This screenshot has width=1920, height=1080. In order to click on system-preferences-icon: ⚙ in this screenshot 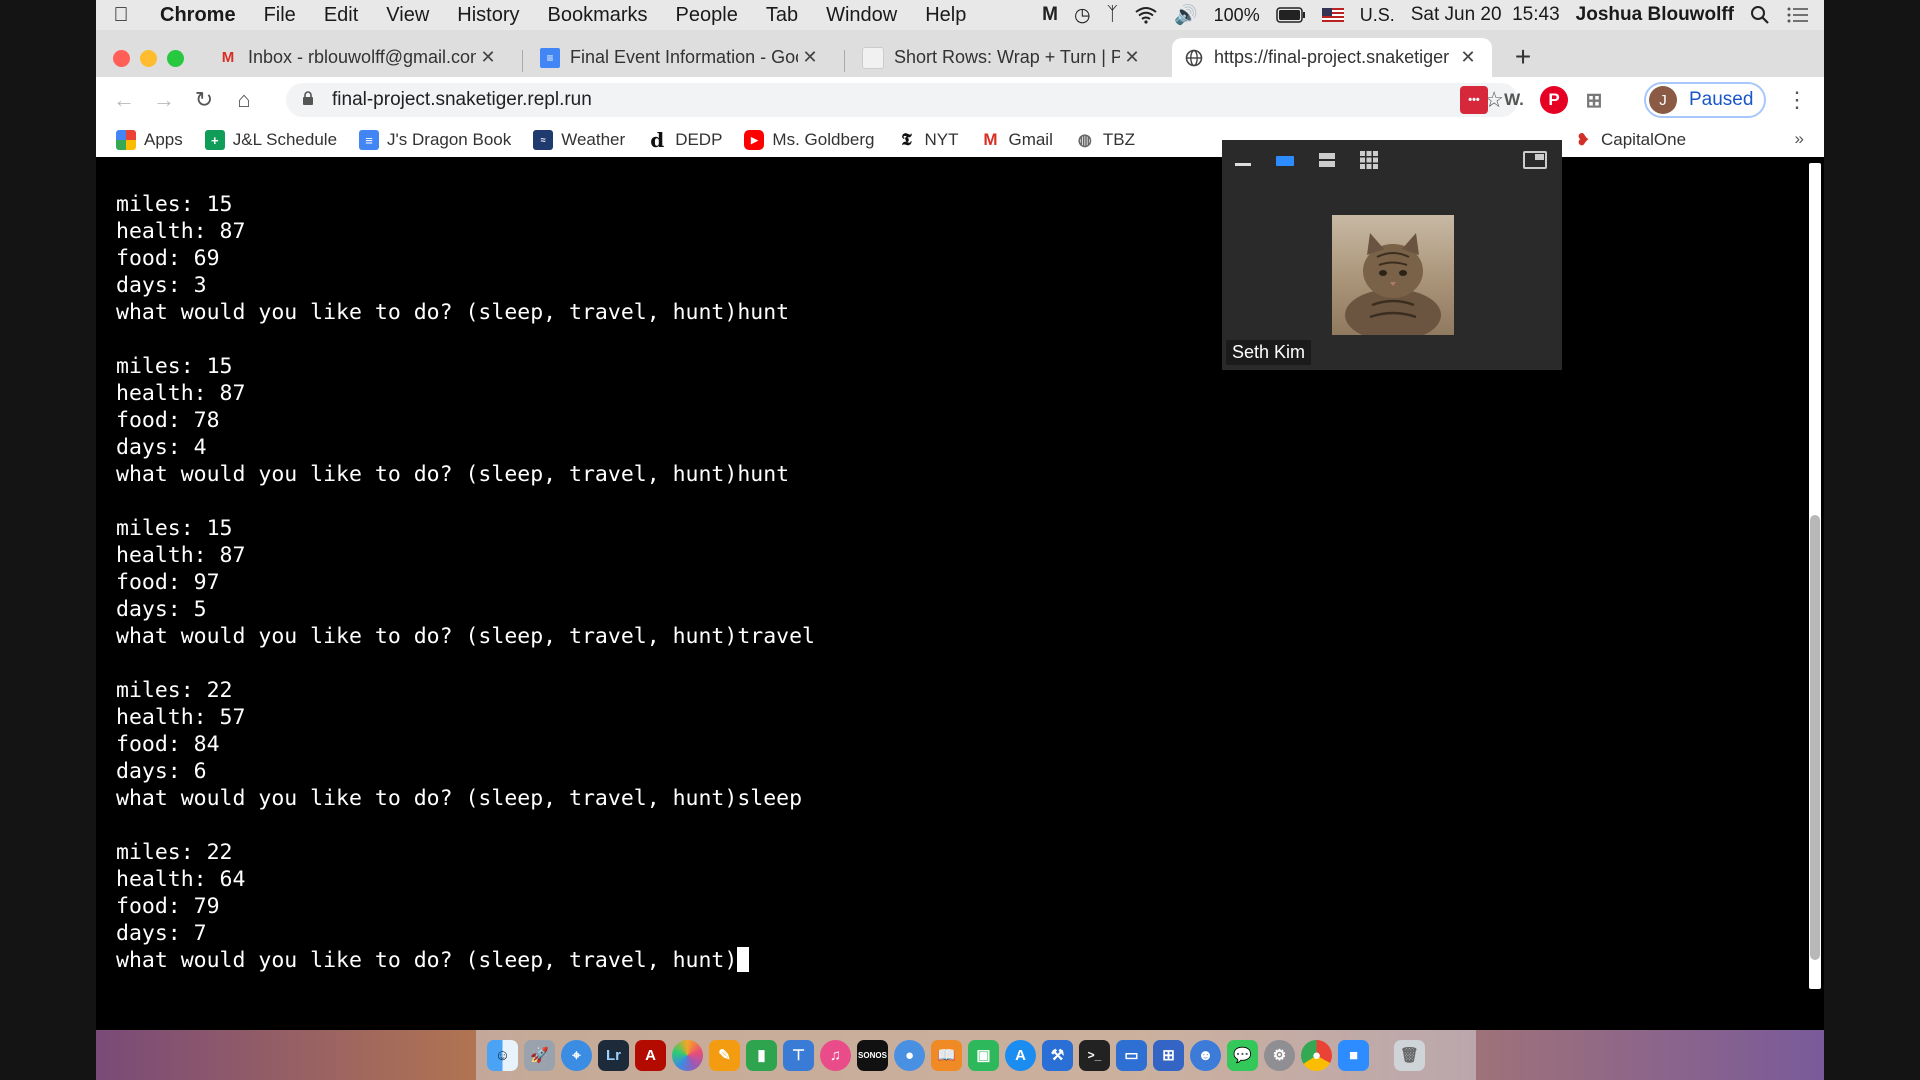, I will do `click(1279, 1055)`.